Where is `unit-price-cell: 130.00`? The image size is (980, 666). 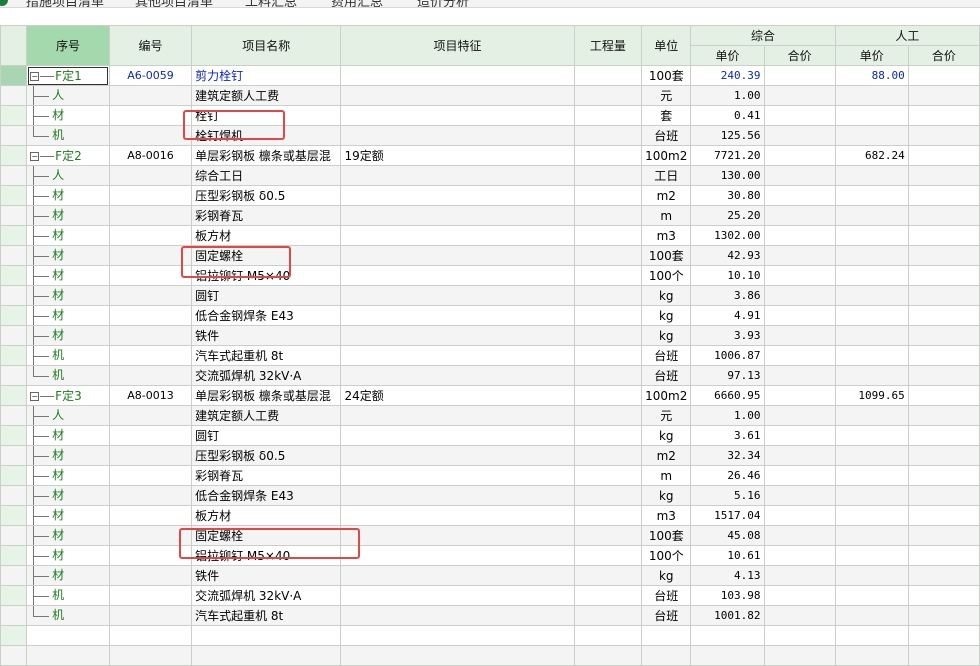
unit-price-cell: 130.00 is located at coordinates (727, 175).